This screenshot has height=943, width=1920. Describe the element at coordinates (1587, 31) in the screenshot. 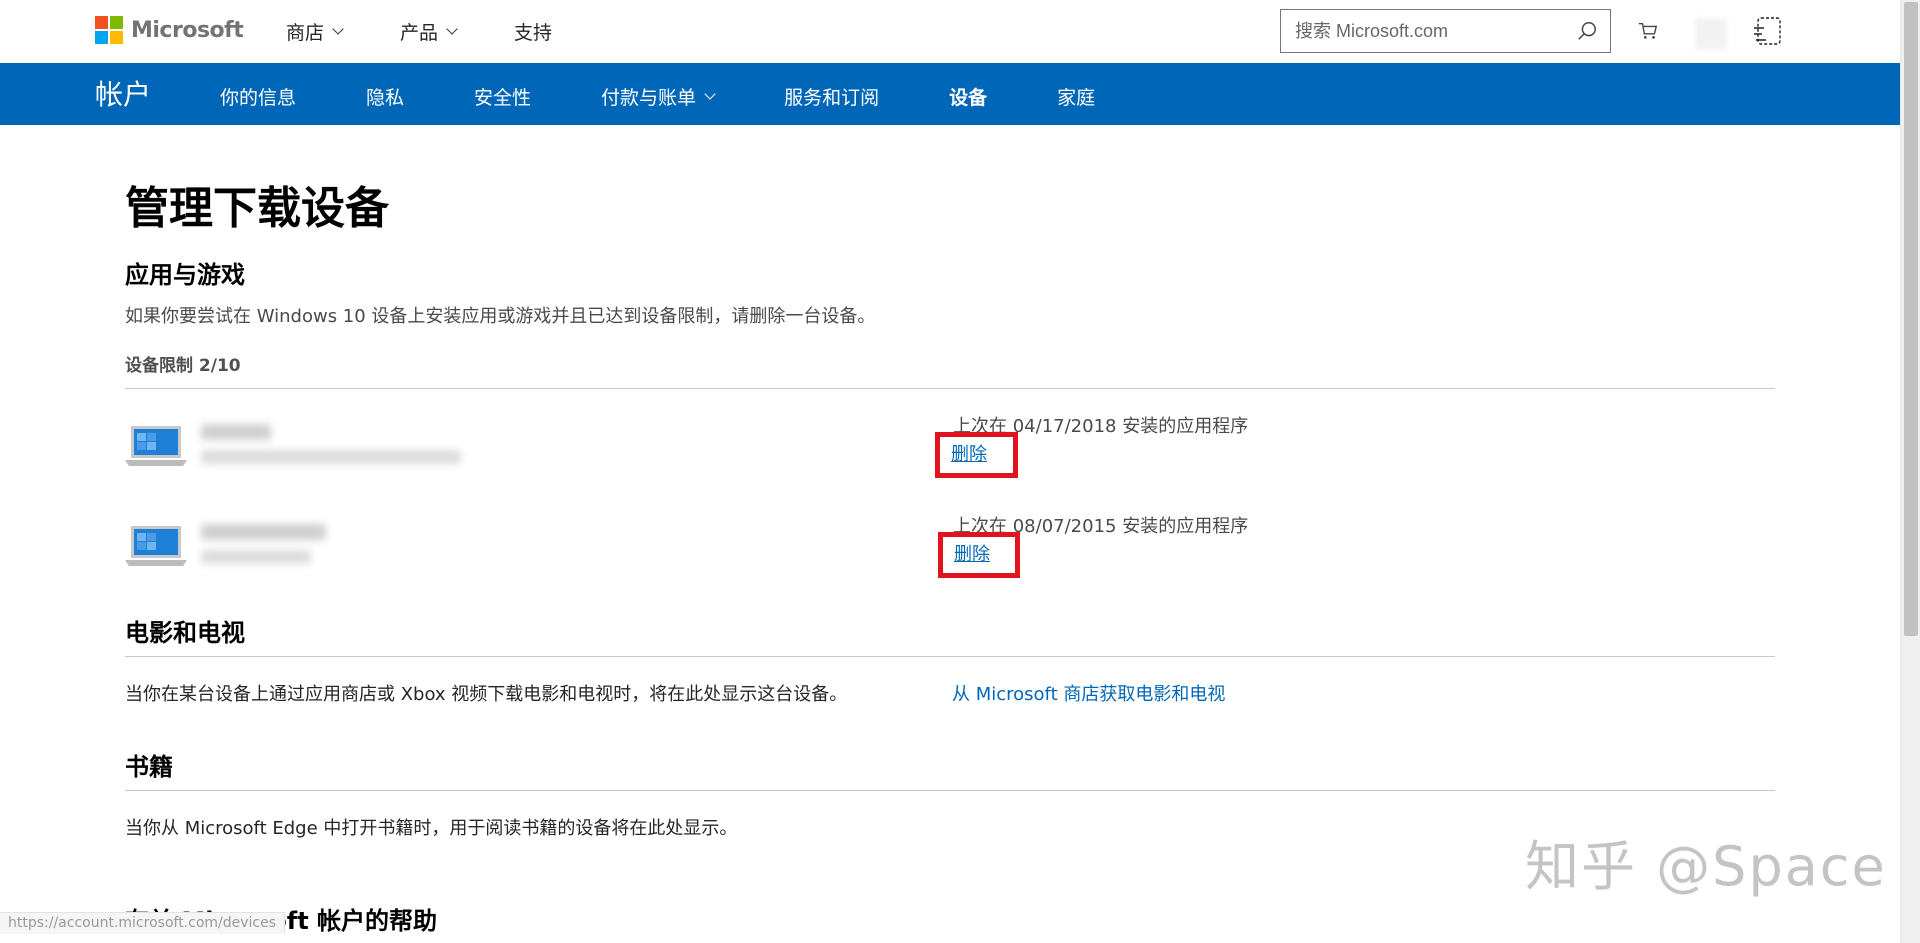

I see `search-icon` at that location.